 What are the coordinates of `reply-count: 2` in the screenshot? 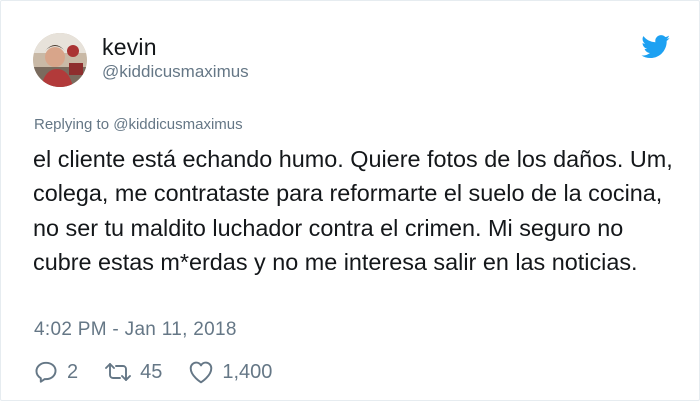 It's located at (73, 371).